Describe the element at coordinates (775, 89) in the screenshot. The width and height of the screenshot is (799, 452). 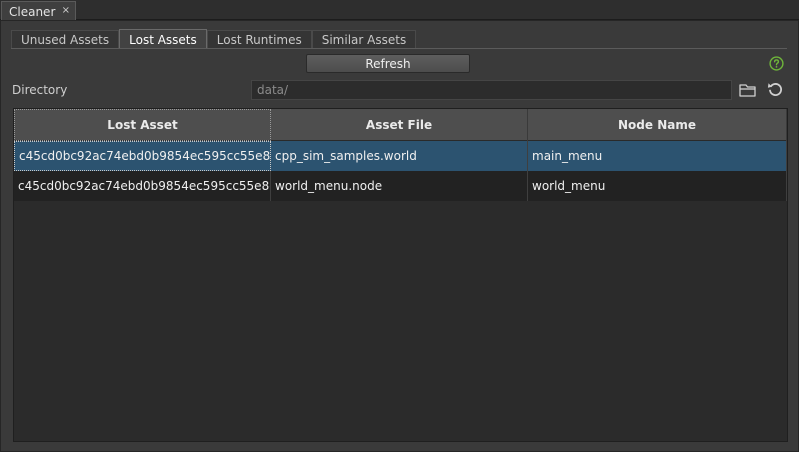
I see `reset-icon` at that location.